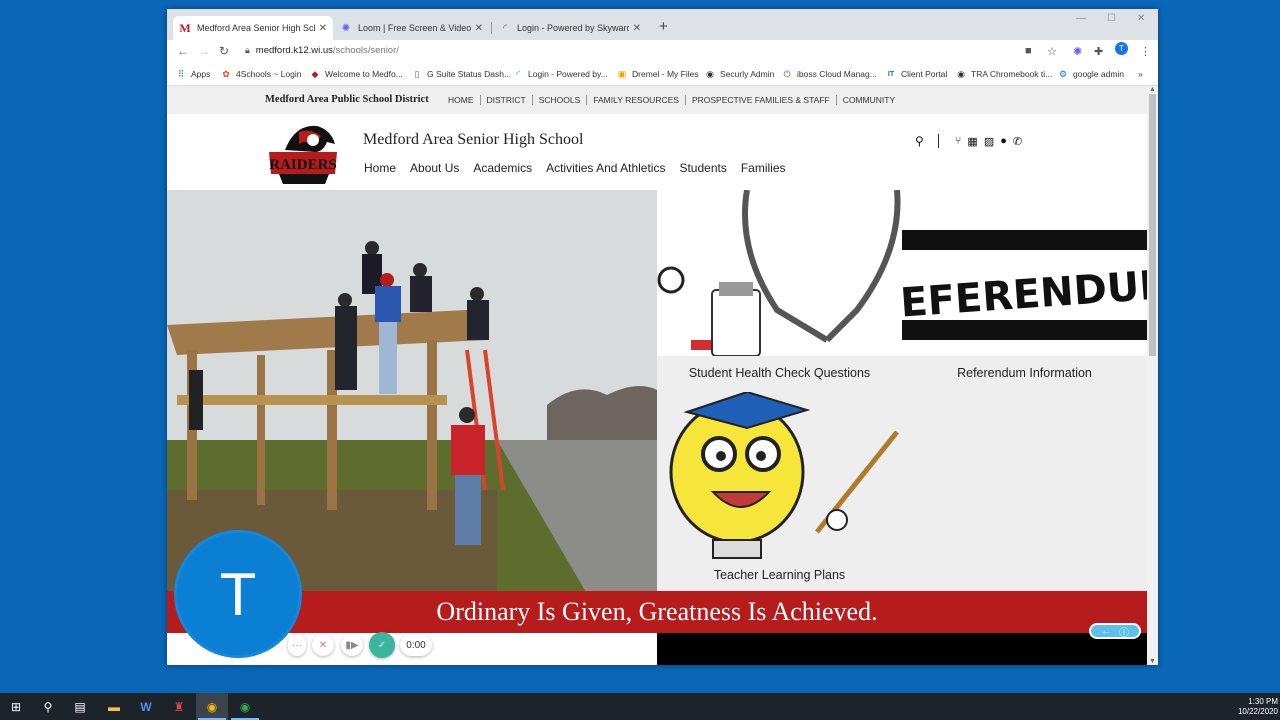 Image resolution: width=1280 pixels, height=720 pixels. I want to click on scroll-up-icon: ▲, so click(1152, 89).